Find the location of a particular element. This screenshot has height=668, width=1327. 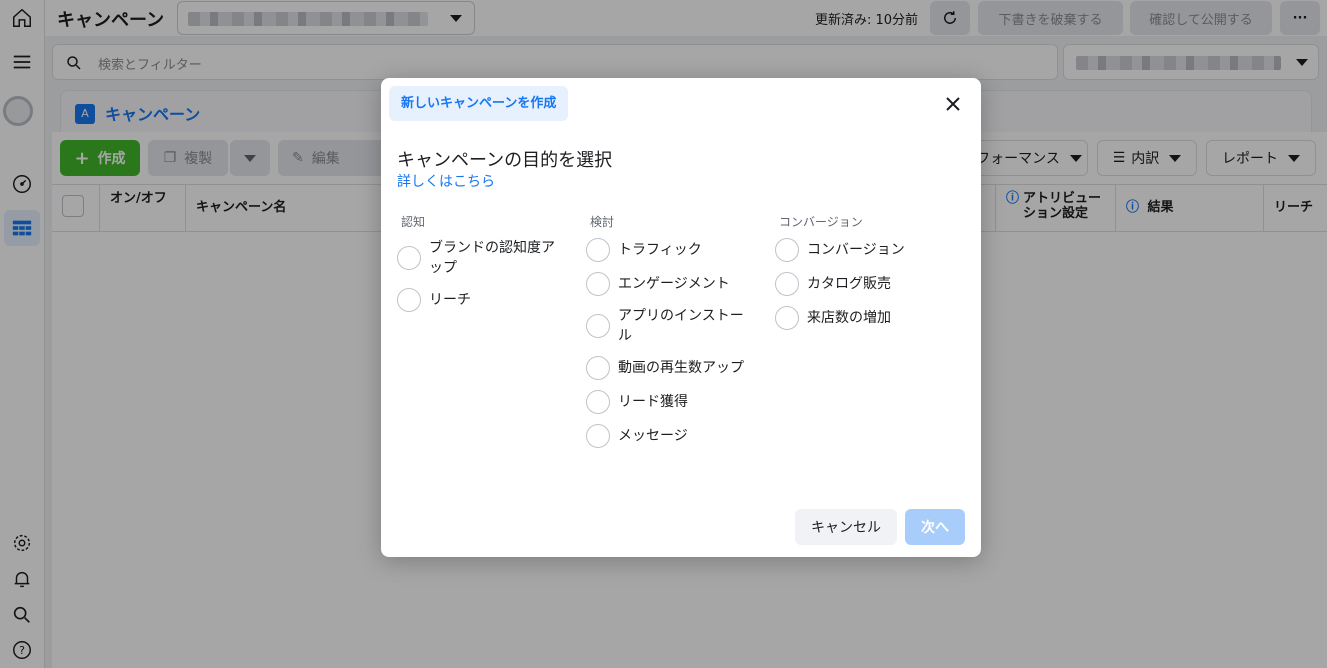

option-label: トラフィック is located at coordinates (660, 250).